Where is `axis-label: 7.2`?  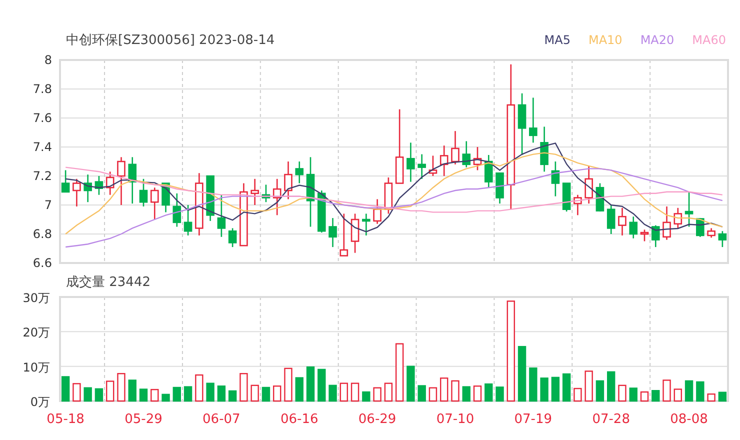
axis-label: 7.2 is located at coordinates (42, 176).